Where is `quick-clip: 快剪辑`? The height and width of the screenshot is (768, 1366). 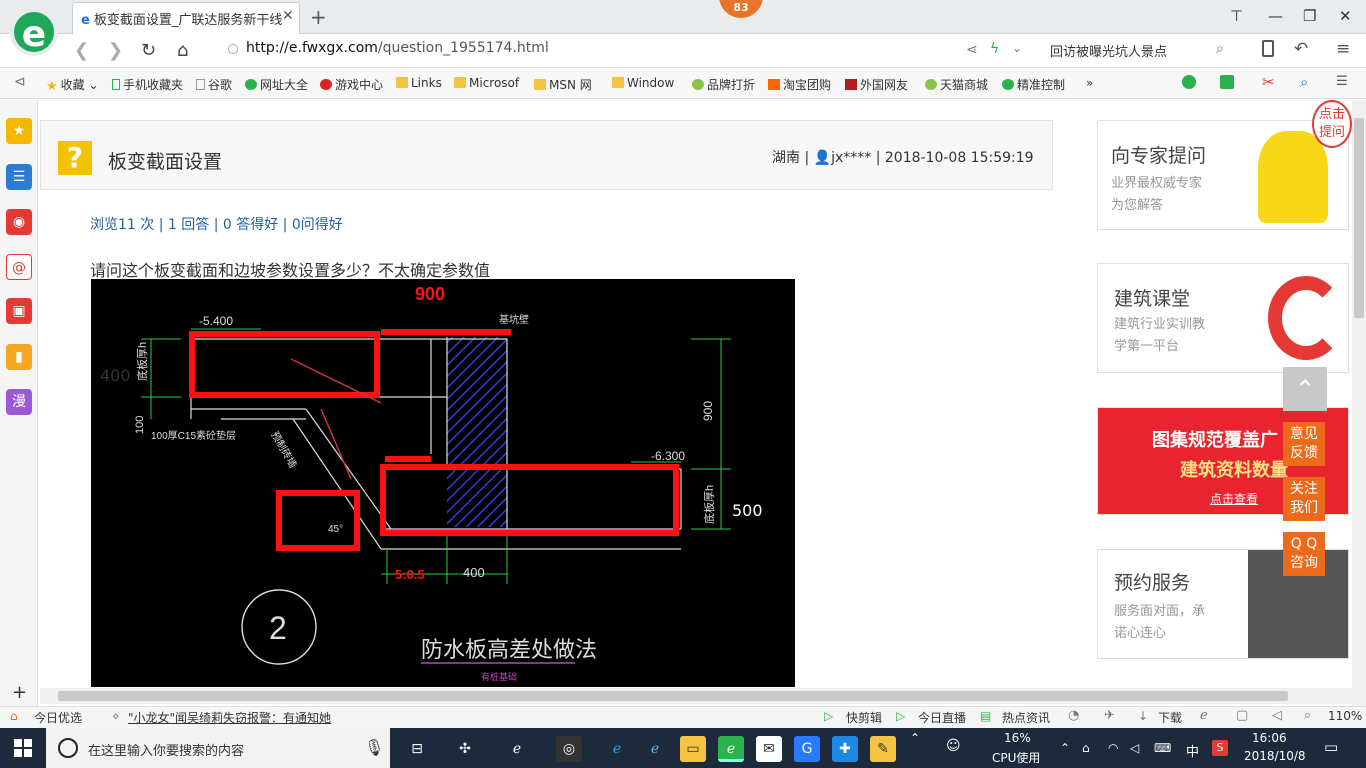 quick-clip: 快剪辑 is located at coordinates (864, 717).